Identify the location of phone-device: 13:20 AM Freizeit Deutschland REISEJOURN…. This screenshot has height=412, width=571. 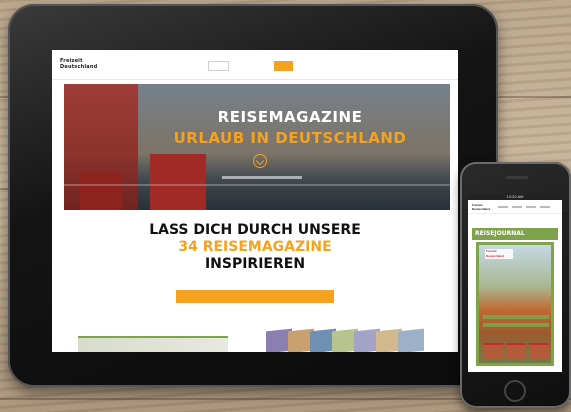
(515, 285).